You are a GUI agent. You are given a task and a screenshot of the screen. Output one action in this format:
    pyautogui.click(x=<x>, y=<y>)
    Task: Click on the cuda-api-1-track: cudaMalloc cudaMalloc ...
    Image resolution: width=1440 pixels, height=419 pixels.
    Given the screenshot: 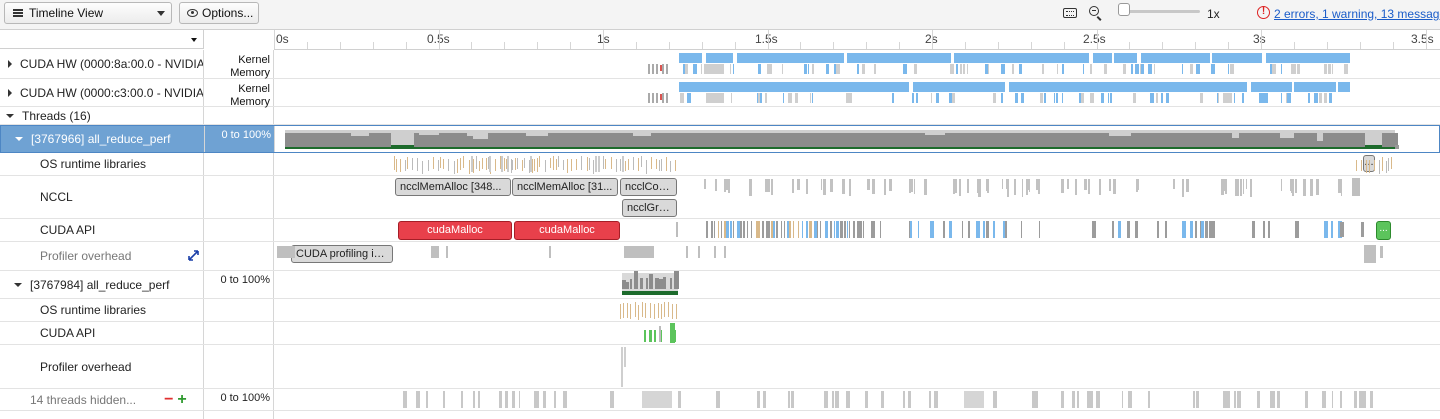 What is the action you would take?
    pyautogui.click(x=857, y=230)
    